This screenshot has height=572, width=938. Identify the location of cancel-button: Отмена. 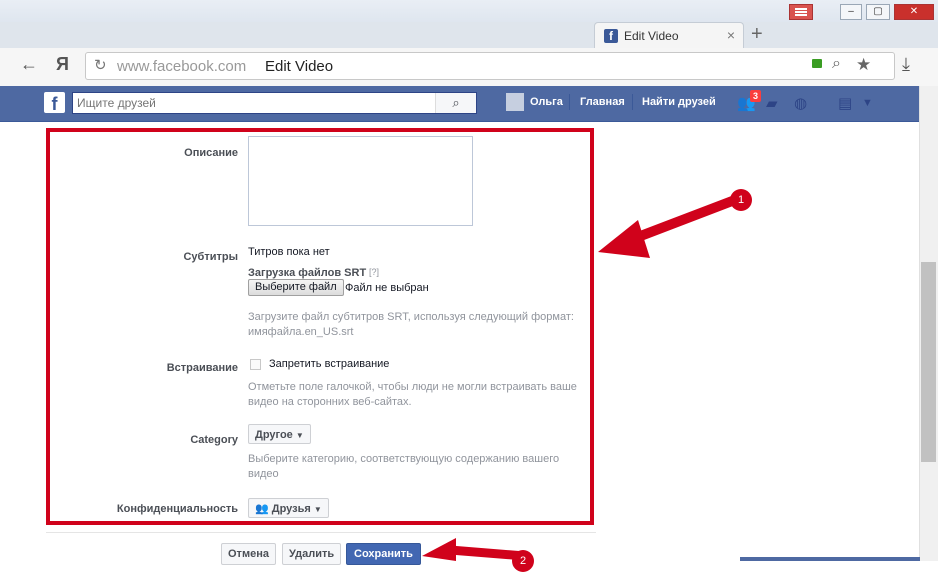
(248, 554).